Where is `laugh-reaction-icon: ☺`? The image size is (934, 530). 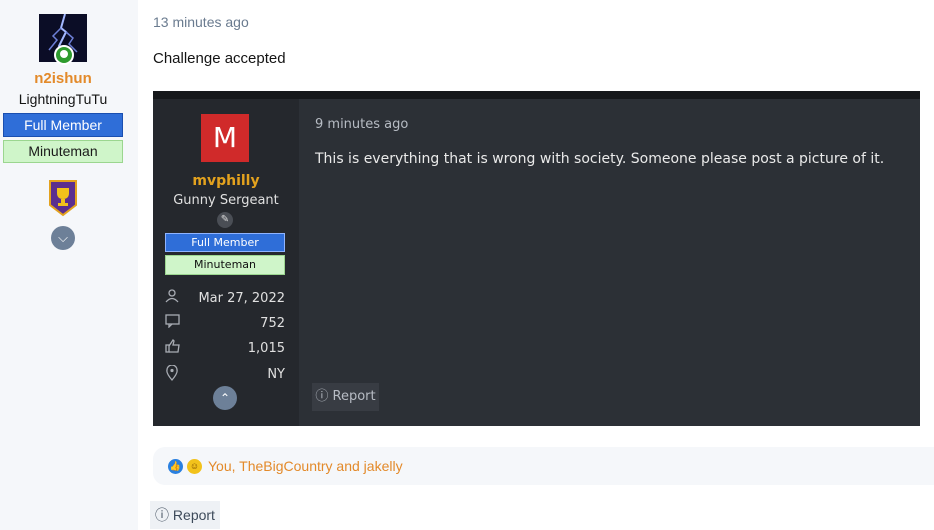 laugh-reaction-icon: ☺ is located at coordinates (194, 466).